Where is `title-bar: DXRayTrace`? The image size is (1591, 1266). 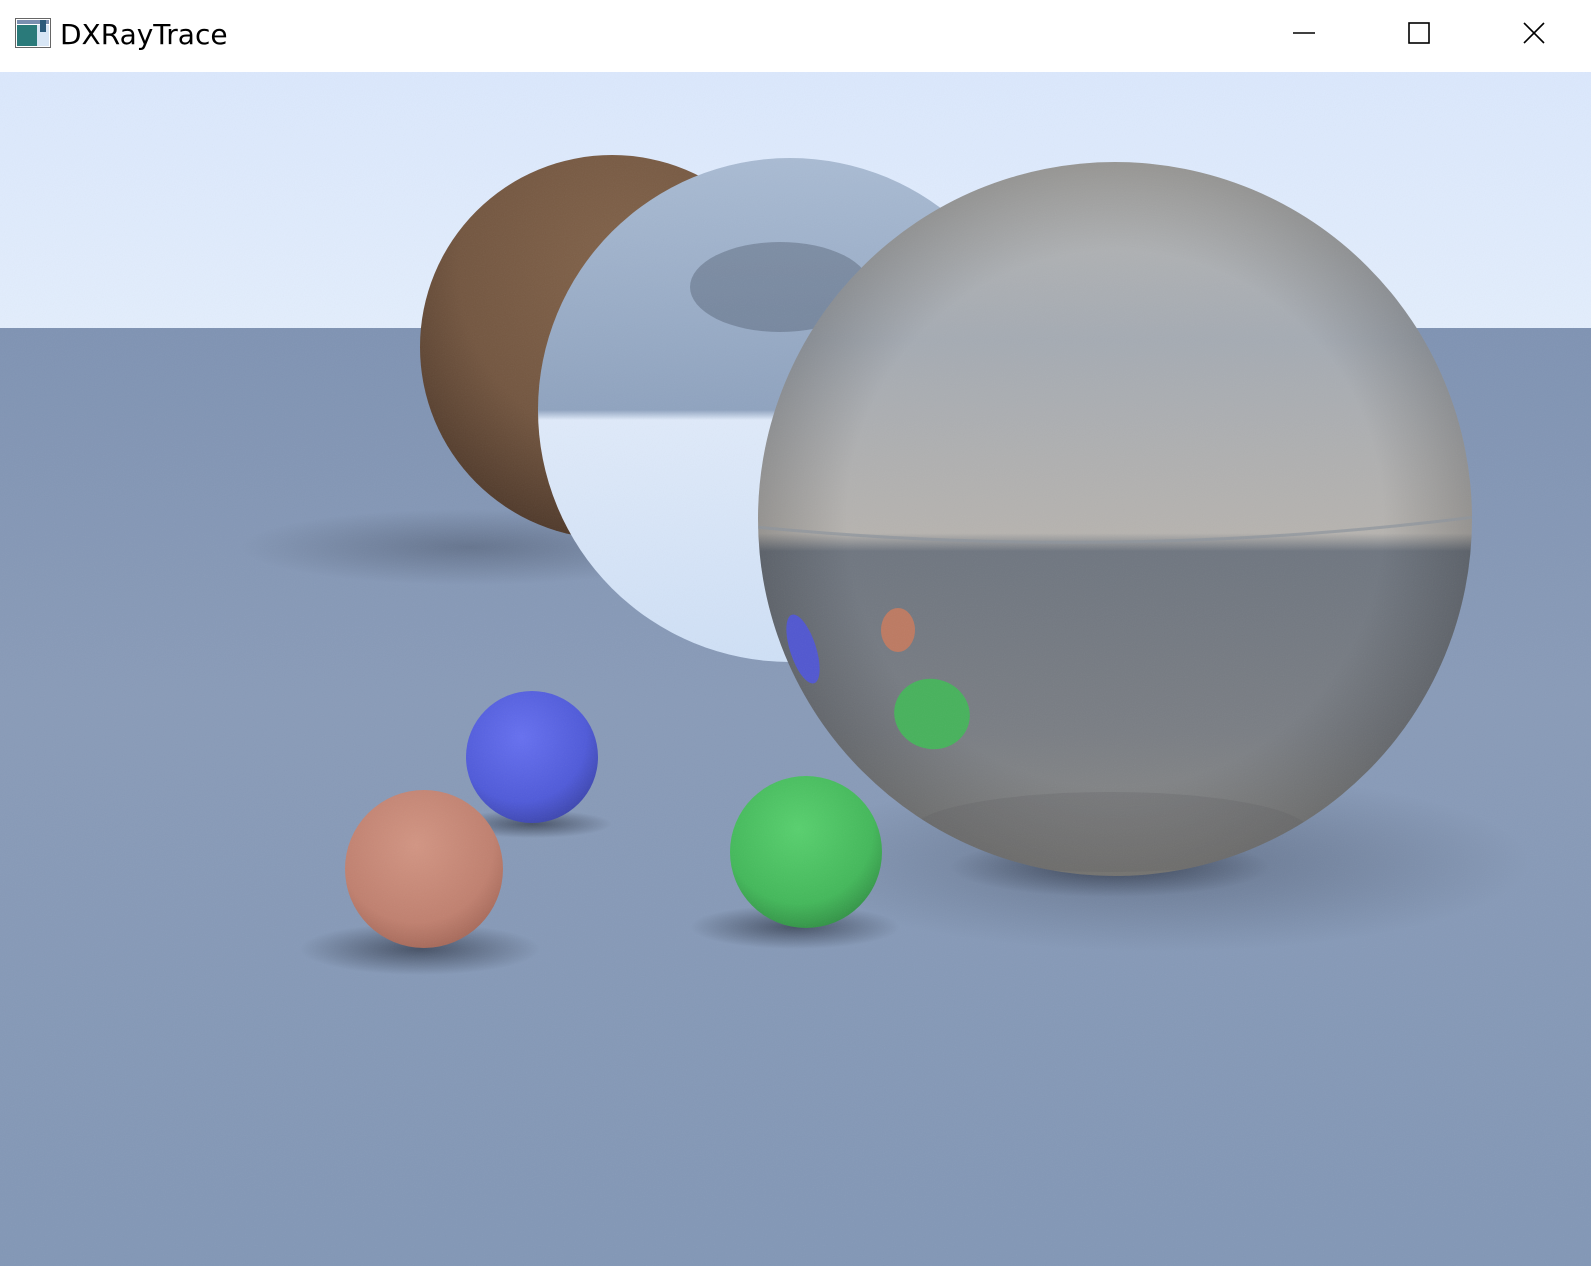 title-bar: DXRayTrace is located at coordinates (795, 36).